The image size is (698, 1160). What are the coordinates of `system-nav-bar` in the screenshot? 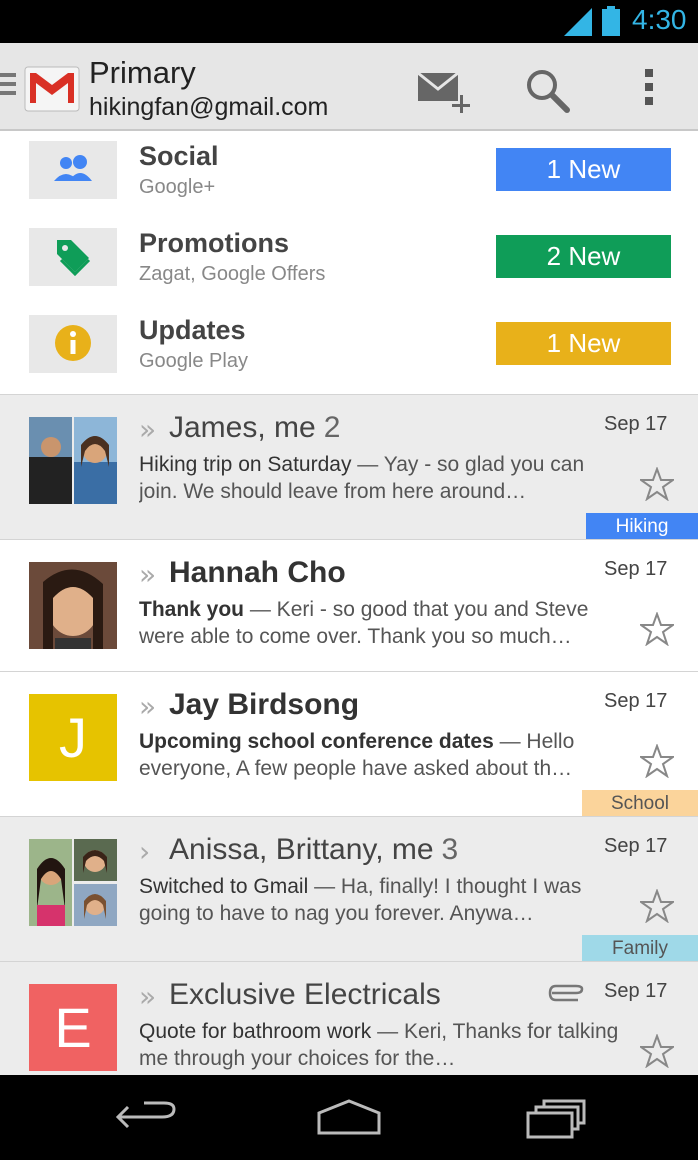 It's located at (349, 1117).